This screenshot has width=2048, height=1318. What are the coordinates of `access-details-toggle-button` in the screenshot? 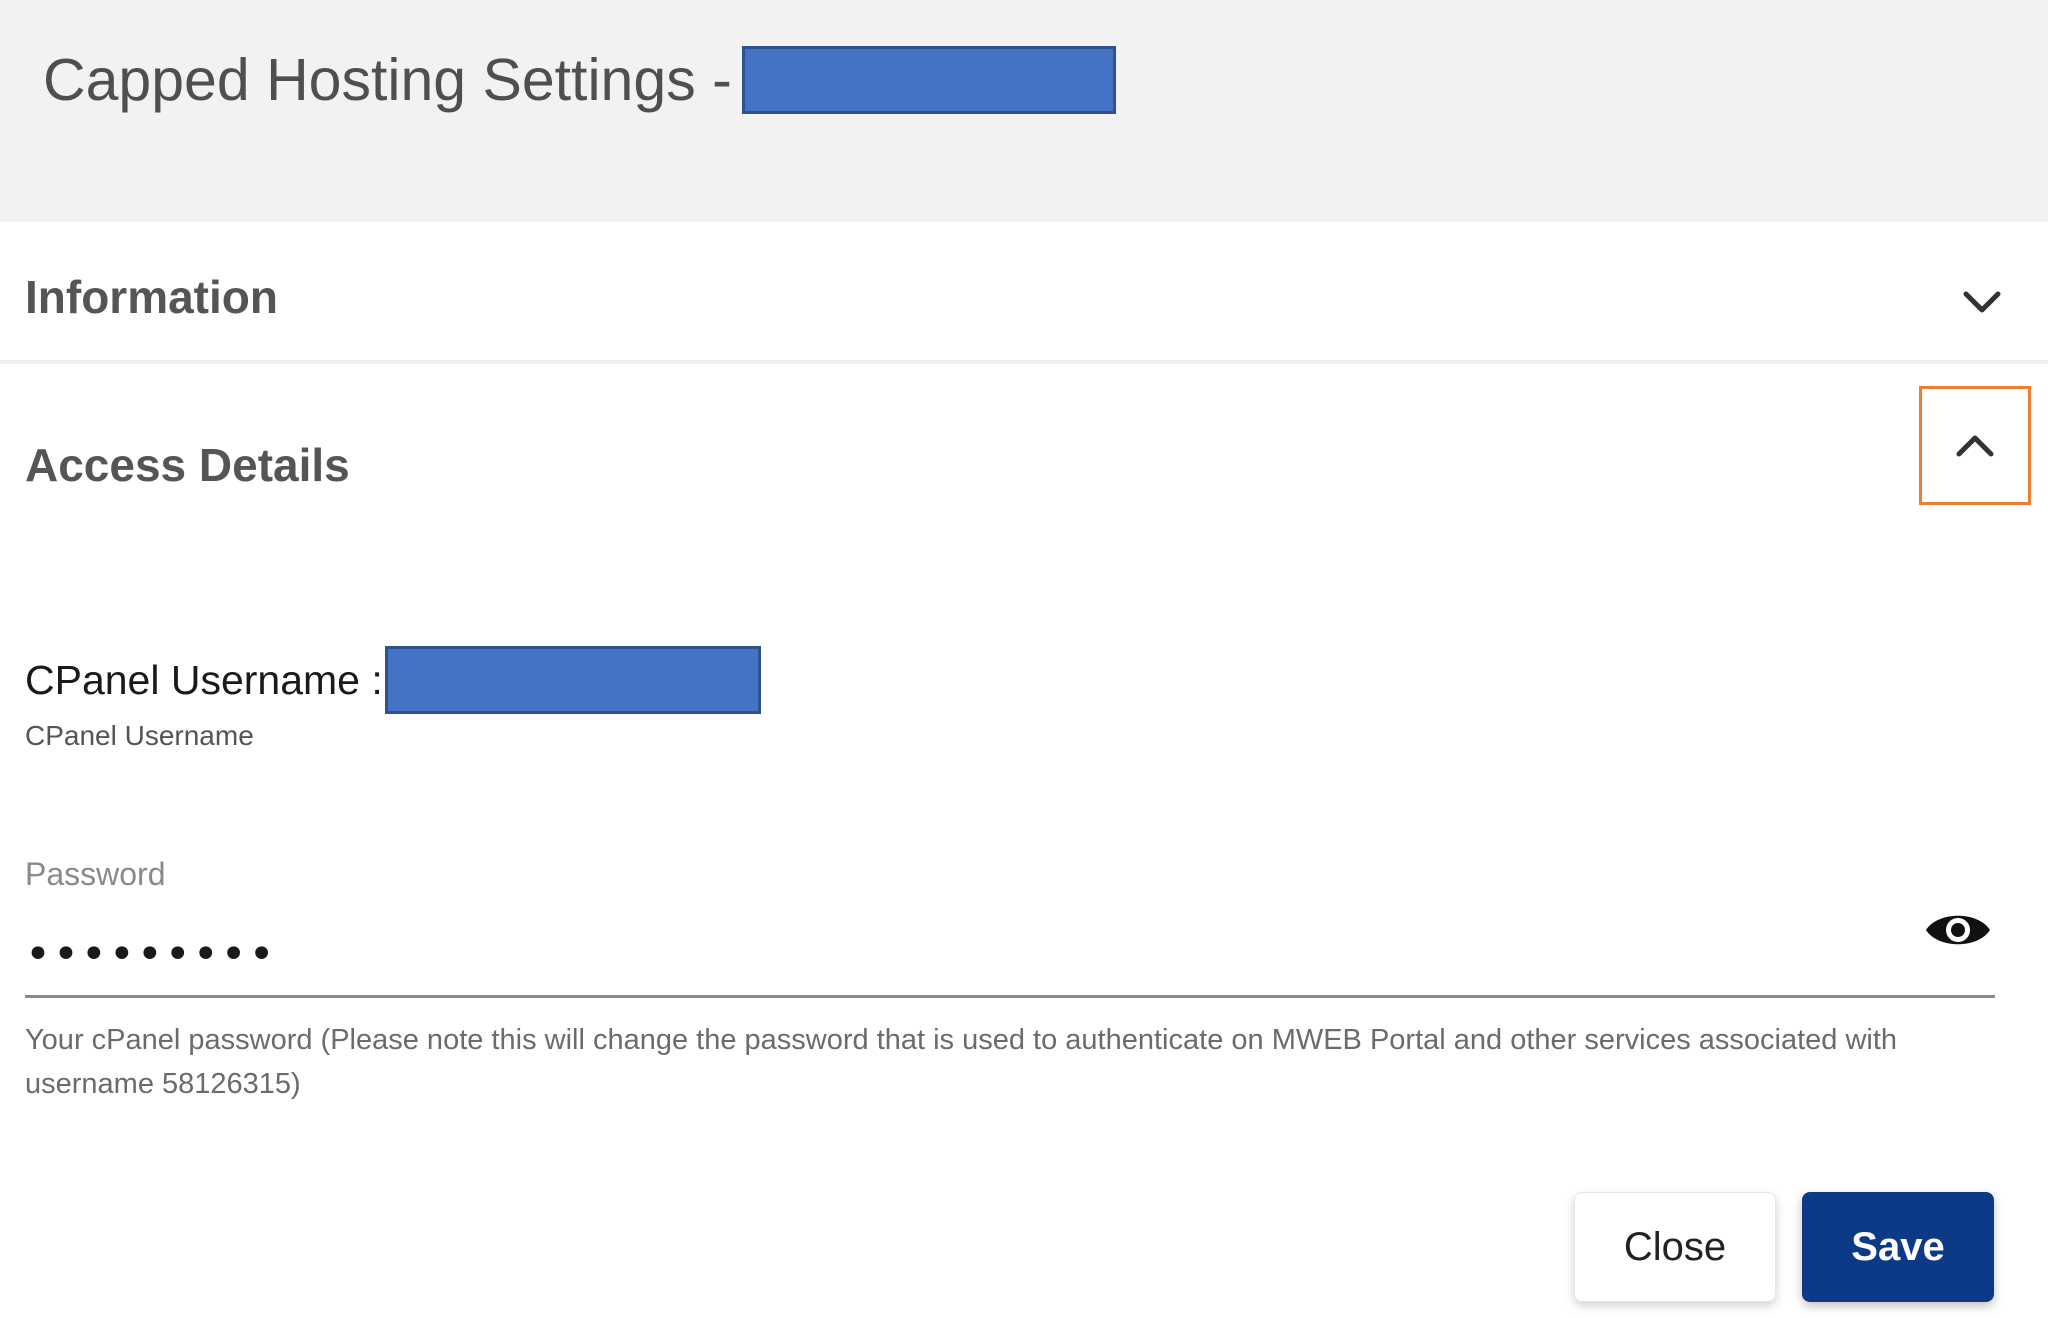 It's located at (1975, 445).